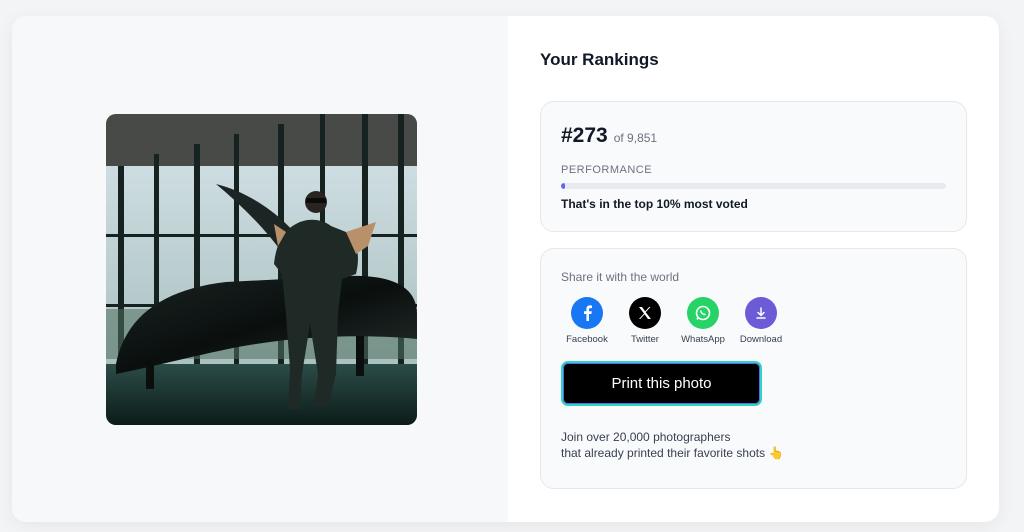 This screenshot has width=1024, height=532. What do you see at coordinates (645, 339) in the screenshot?
I see `share-twitter-label: Twitter` at bounding box center [645, 339].